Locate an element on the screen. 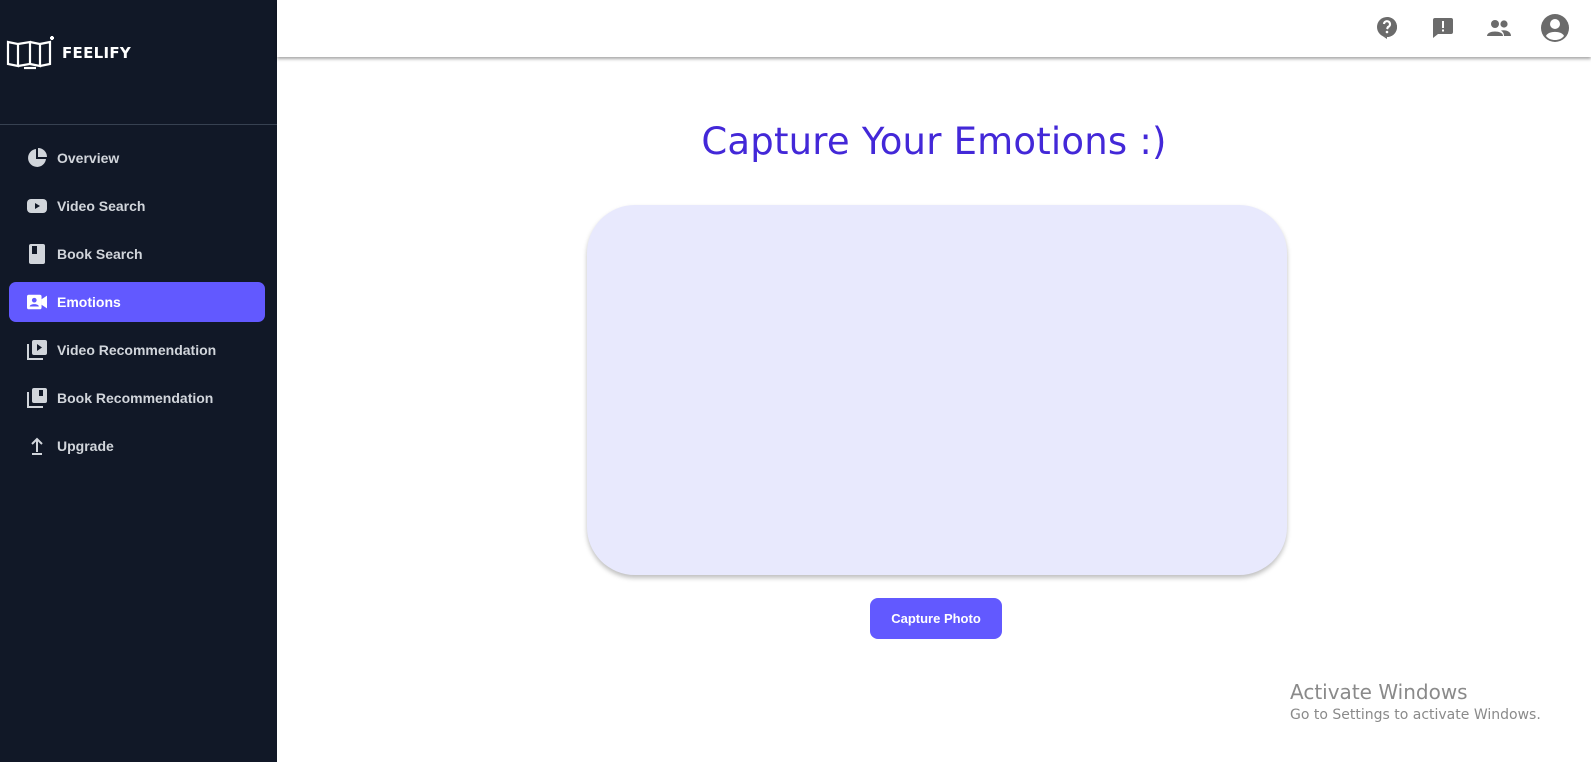  capture-photo-button: Capture Photo is located at coordinates (936, 618).